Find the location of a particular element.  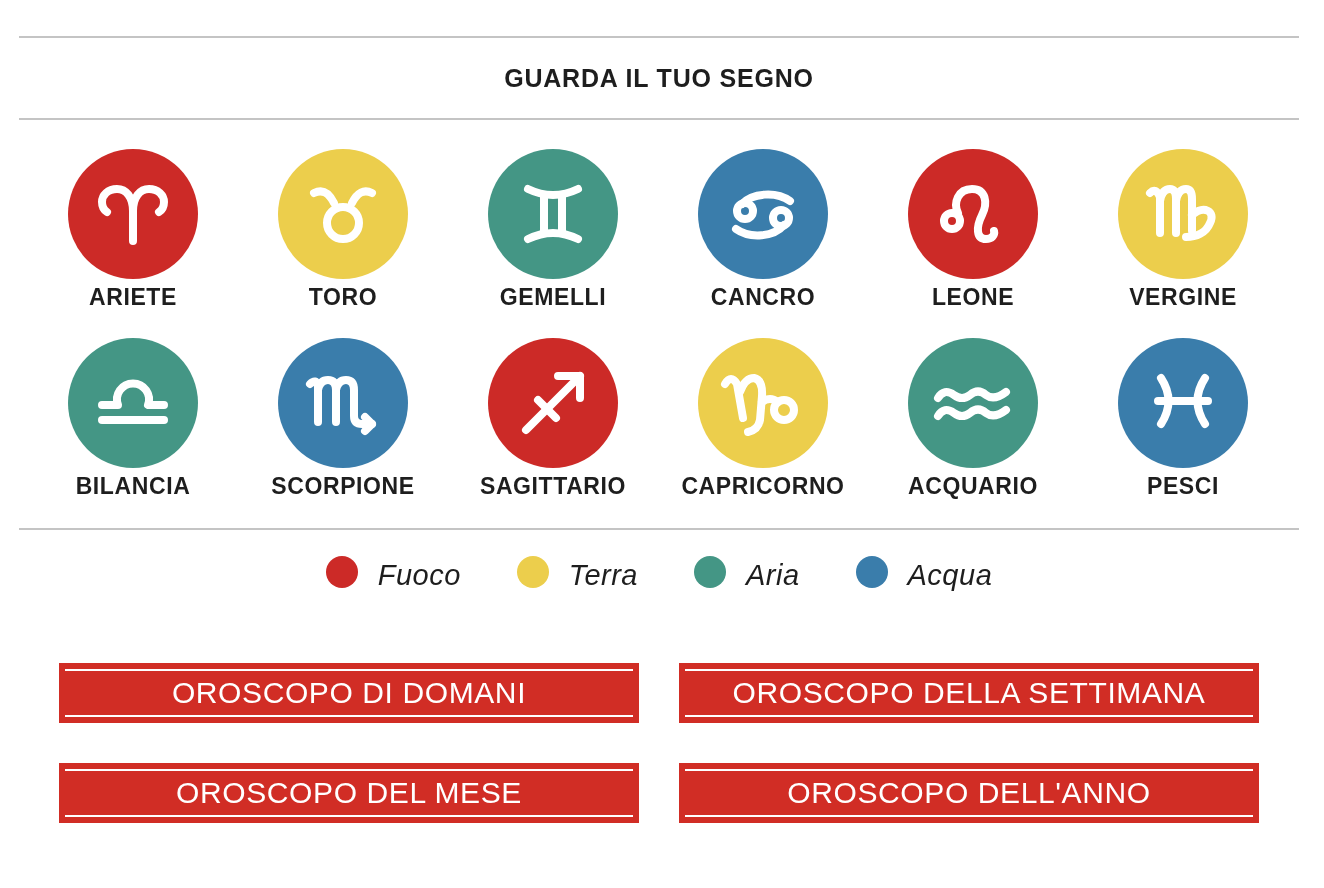

section-heading: GUARDA IL TUO SEGNO is located at coordinates (659, 78).